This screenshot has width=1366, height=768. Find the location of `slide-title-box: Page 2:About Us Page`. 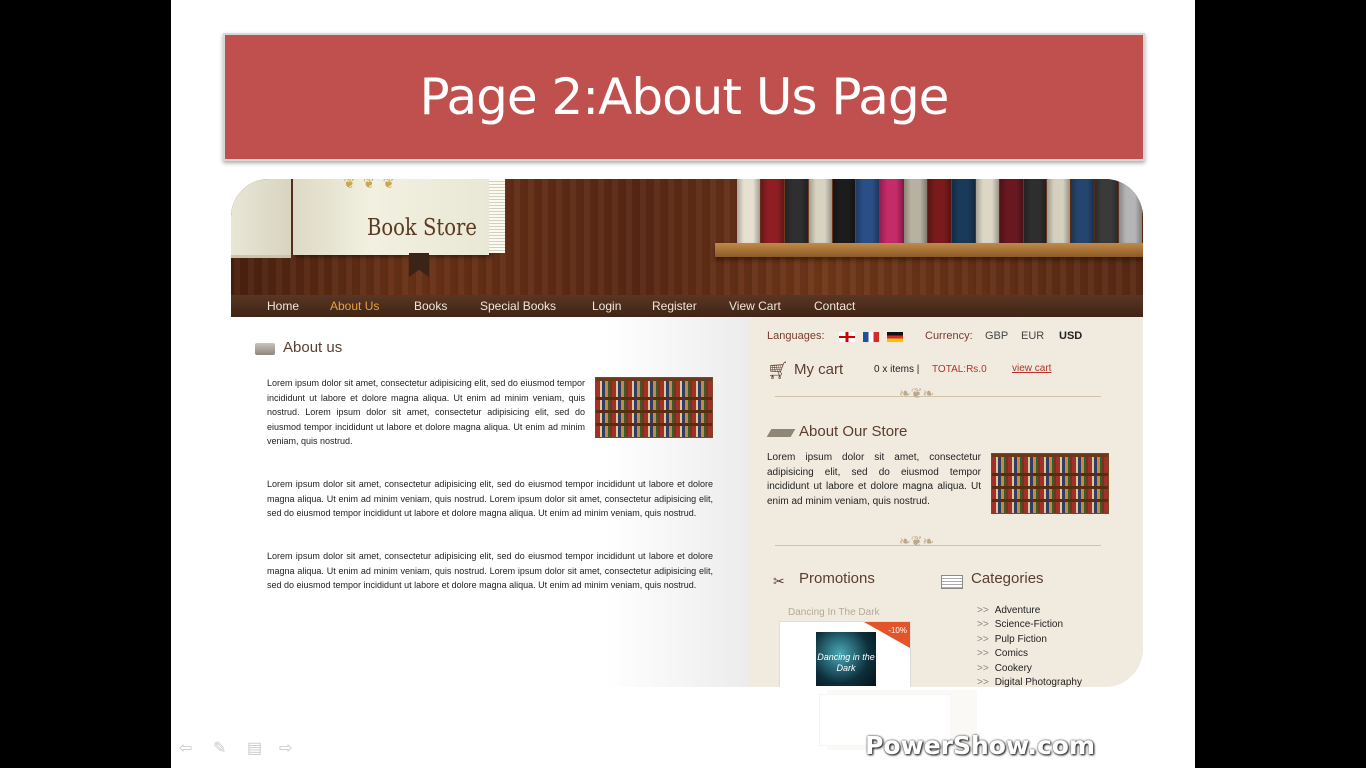

slide-title-box: Page 2:About Us Page is located at coordinates (684, 97).